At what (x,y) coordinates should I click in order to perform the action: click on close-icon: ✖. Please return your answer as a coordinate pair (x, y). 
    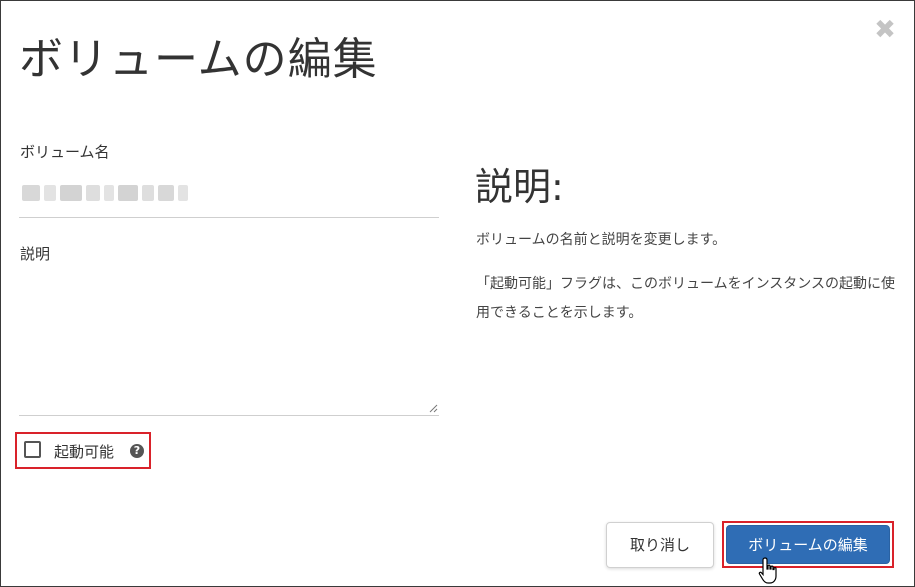
    Looking at the image, I should click on (885, 30).